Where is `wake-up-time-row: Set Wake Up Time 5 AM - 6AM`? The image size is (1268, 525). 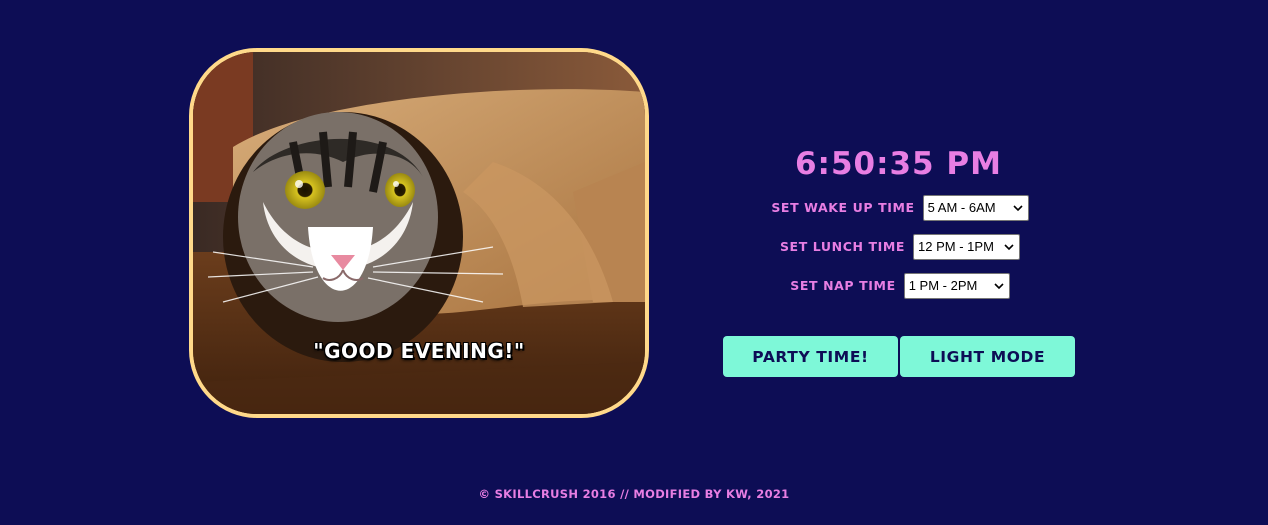
wake-up-time-row: Set Wake Up Time 5 AM - 6AM is located at coordinates (900, 207).